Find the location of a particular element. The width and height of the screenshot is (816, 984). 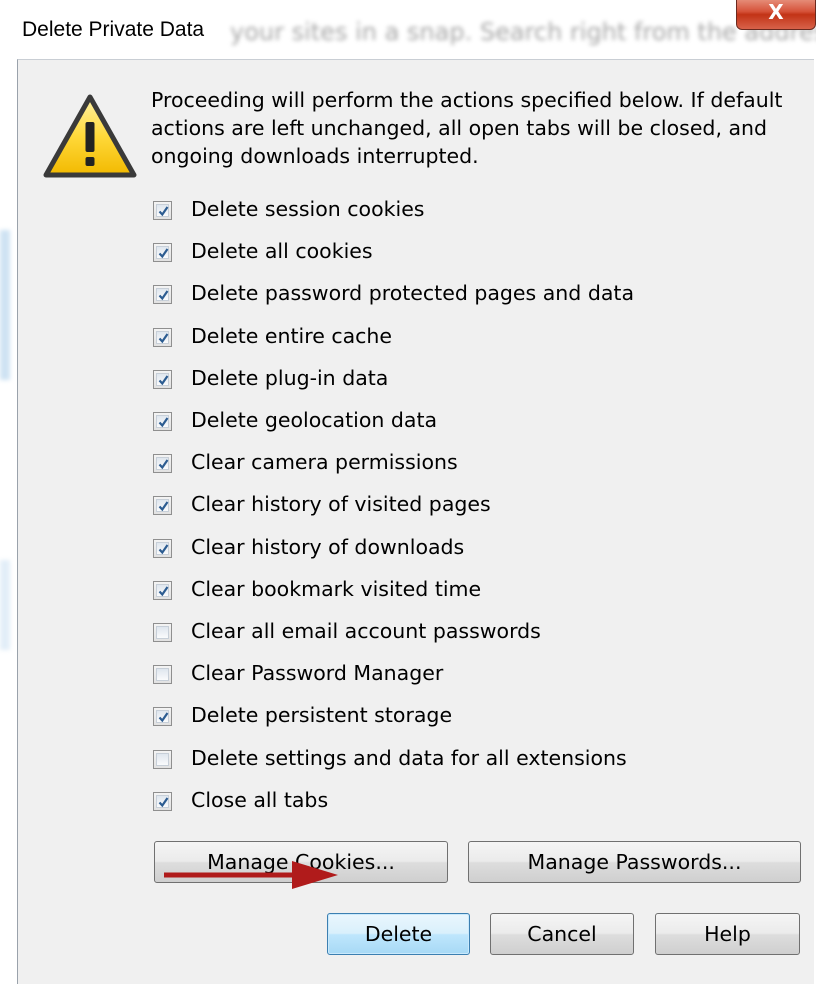

option-label: Delete entire cache is located at coordinates (292, 335).